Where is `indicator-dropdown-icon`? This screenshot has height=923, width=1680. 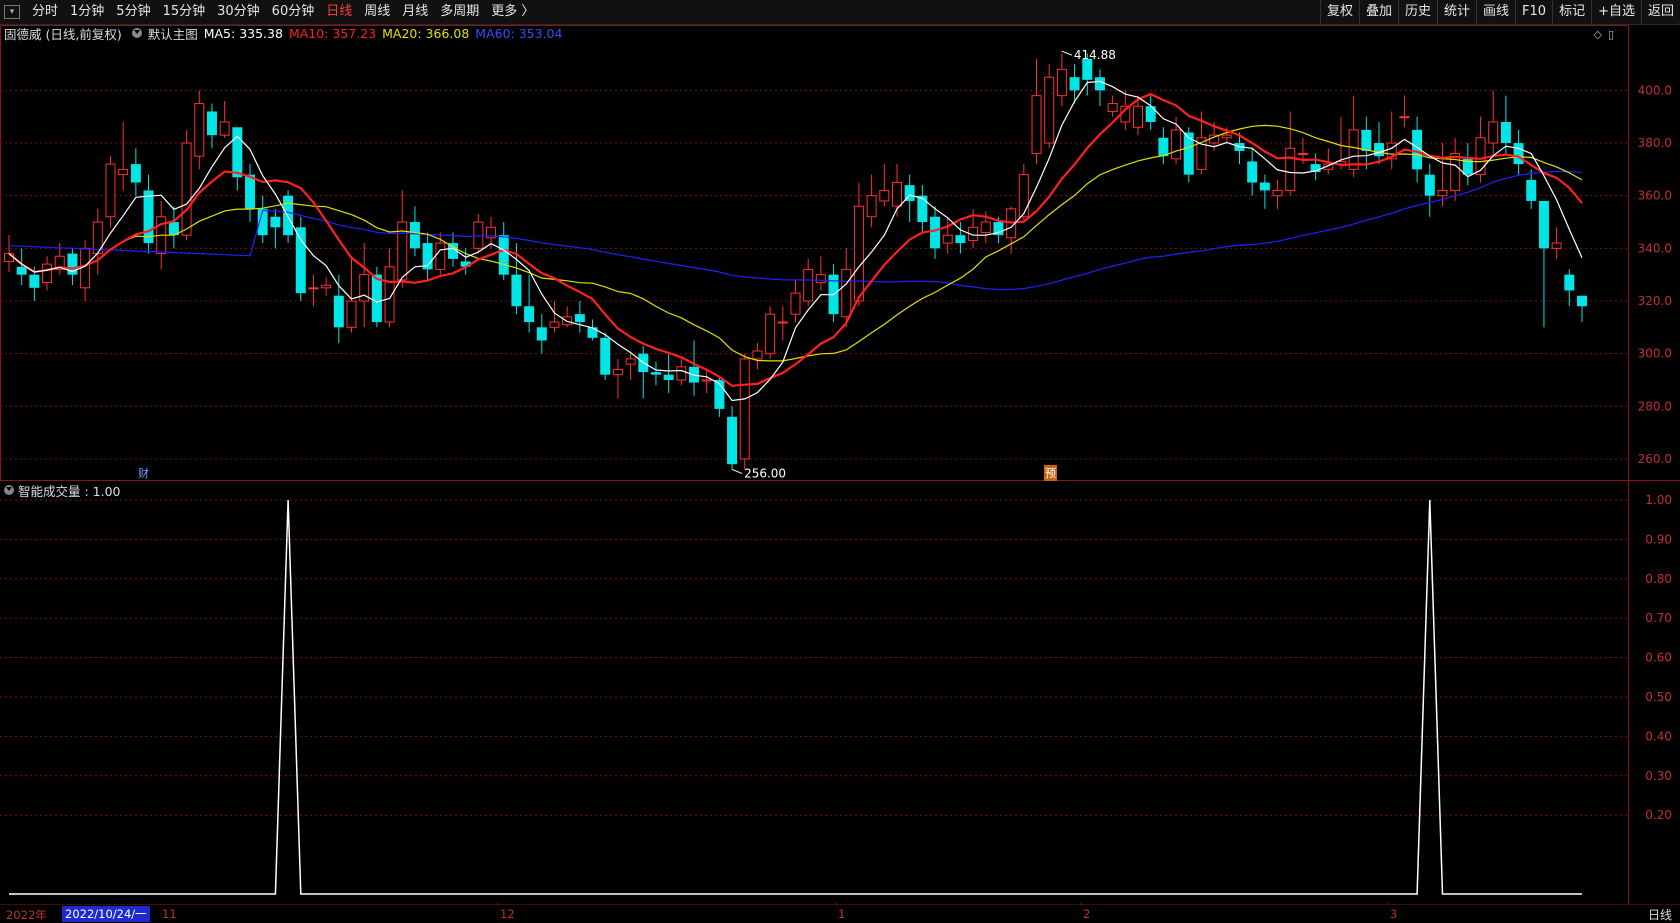
indicator-dropdown-icon is located at coordinates (9, 490).